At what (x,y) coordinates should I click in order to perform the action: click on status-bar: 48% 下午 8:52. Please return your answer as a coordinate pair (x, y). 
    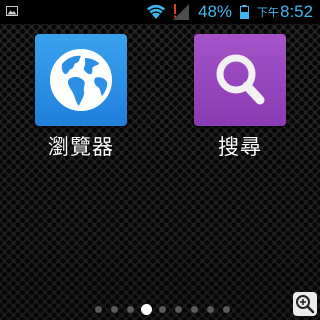
    Looking at the image, I should click on (160, 12).